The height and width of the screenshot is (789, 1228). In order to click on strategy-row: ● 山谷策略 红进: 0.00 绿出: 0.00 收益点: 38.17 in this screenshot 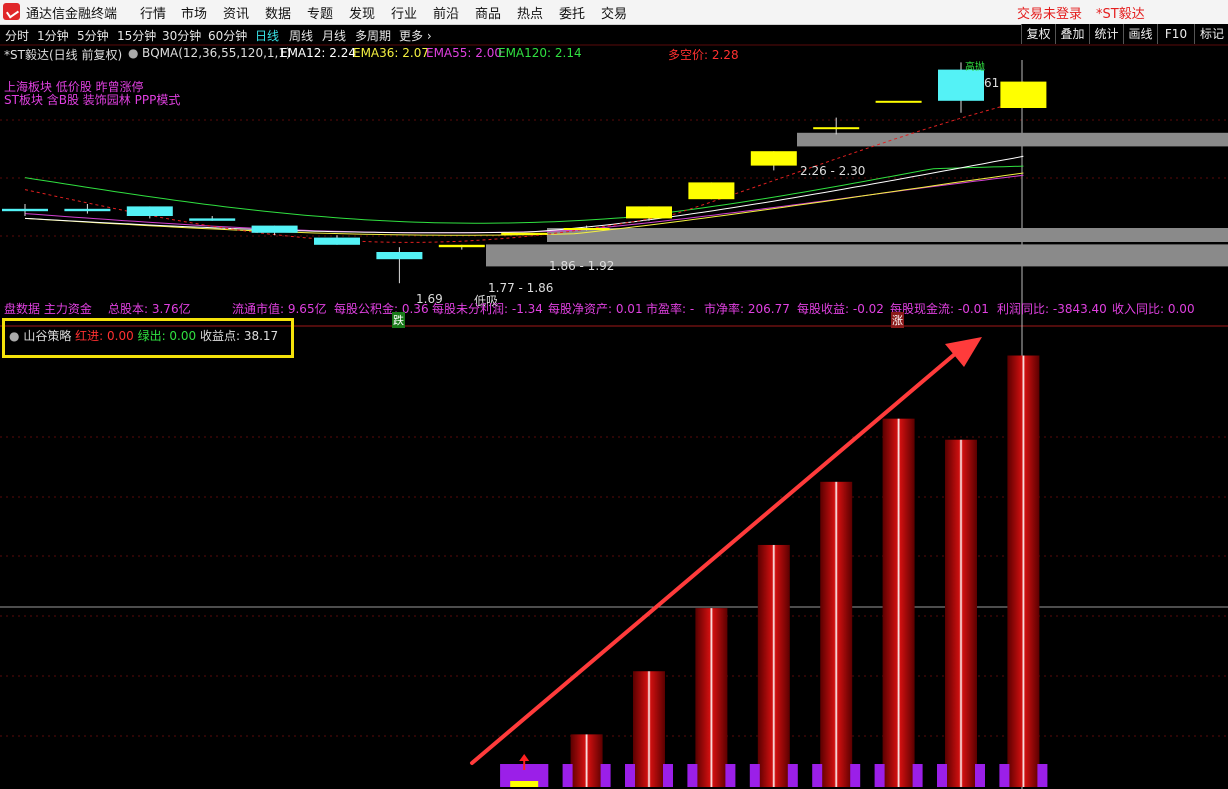, I will do `click(143, 335)`.